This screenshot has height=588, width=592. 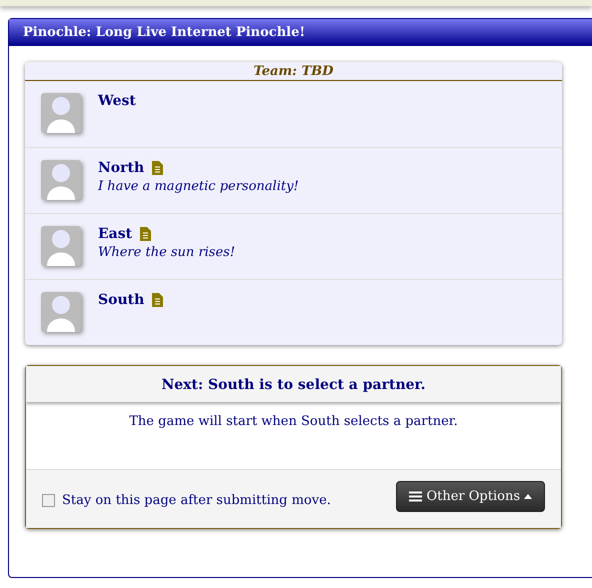 What do you see at coordinates (528, 496) in the screenshot?
I see `caret-icon` at bounding box center [528, 496].